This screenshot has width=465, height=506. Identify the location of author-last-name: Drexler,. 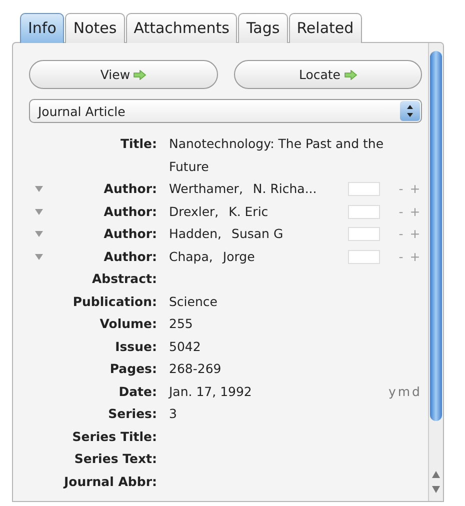
(194, 211).